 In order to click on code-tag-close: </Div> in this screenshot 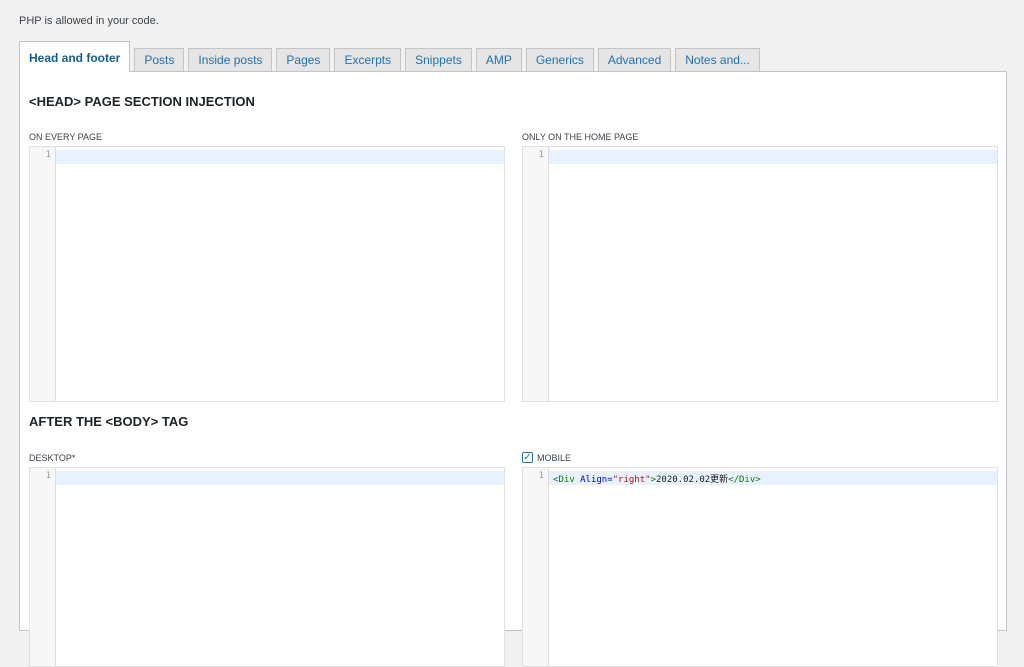, I will do `click(744, 480)`.